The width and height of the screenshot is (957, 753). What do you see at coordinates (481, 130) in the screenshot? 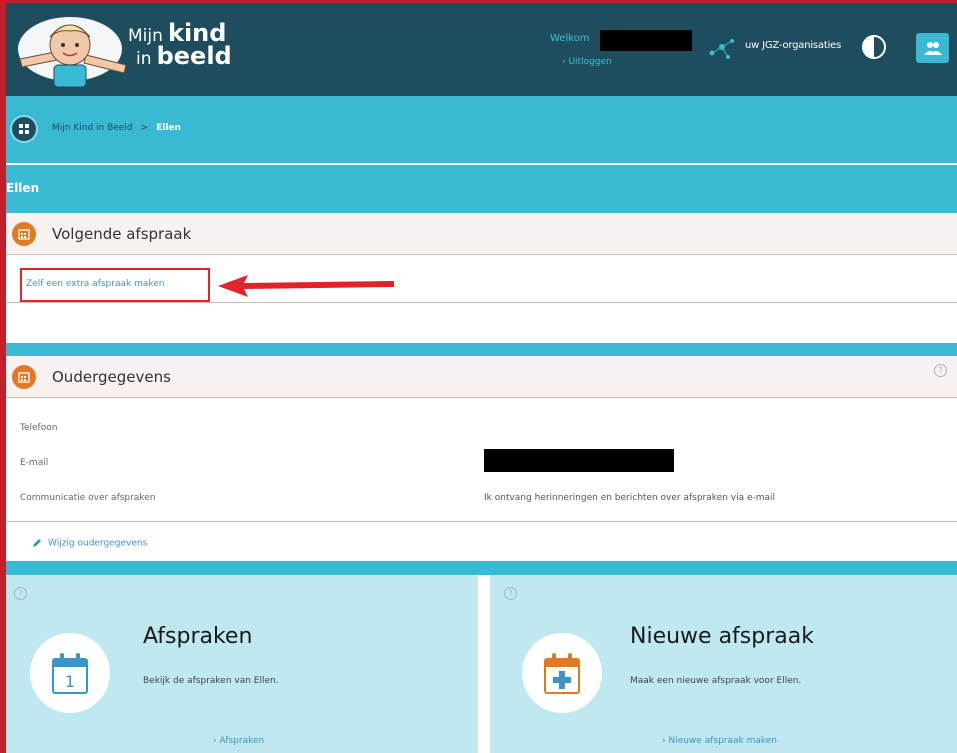
I see `breadcrumb-bar: Mijn Kind in Beeld > Ellen` at bounding box center [481, 130].